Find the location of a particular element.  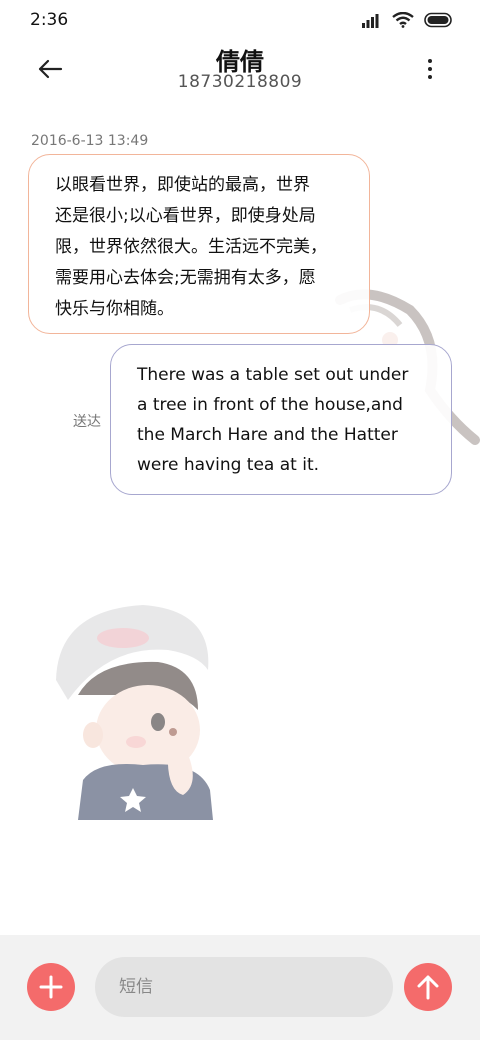

message-line: were having tea at it. is located at coordinates (228, 465).